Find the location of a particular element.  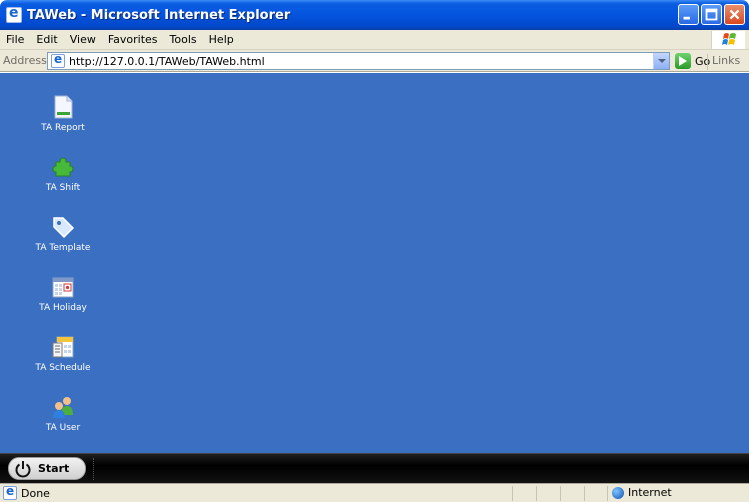

desktop-icon-label: TA Schedule is located at coordinates (63, 368).